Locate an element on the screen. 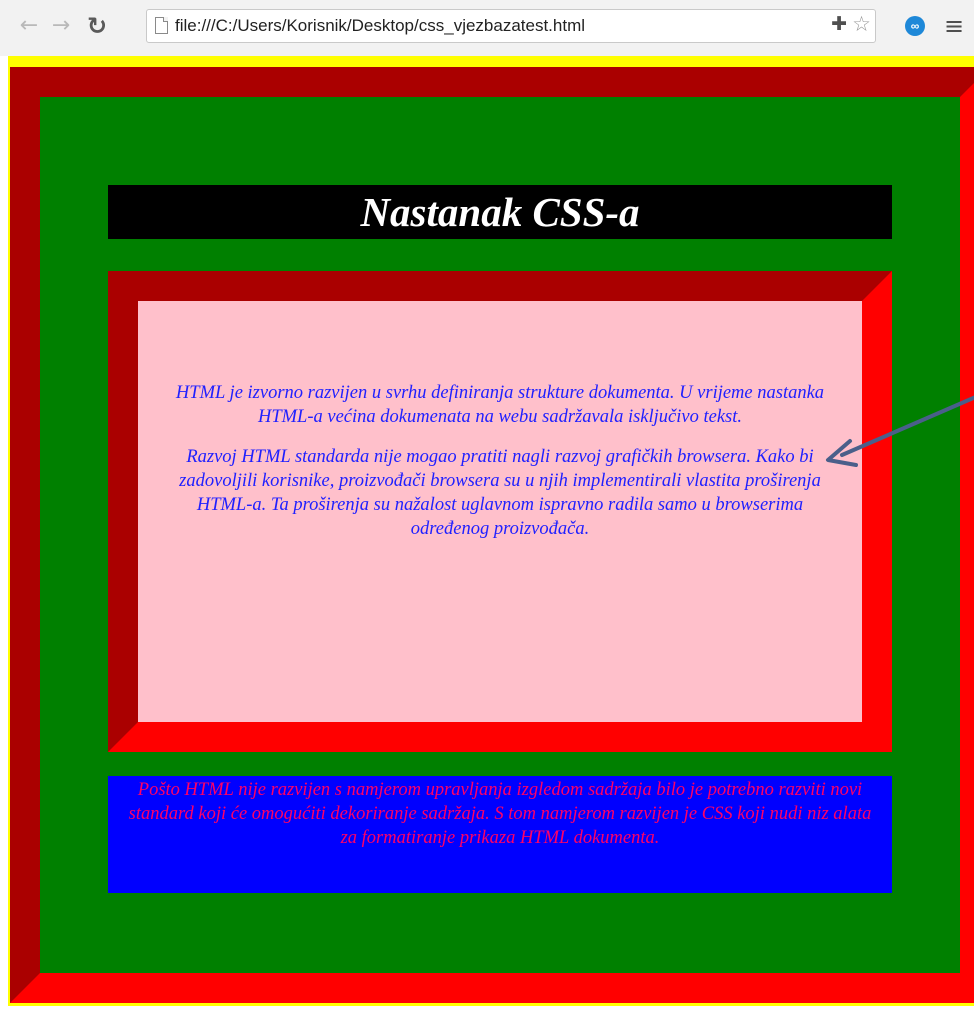 This screenshot has height=1013, width=974. reload-icon: ↻ is located at coordinates (97, 26).